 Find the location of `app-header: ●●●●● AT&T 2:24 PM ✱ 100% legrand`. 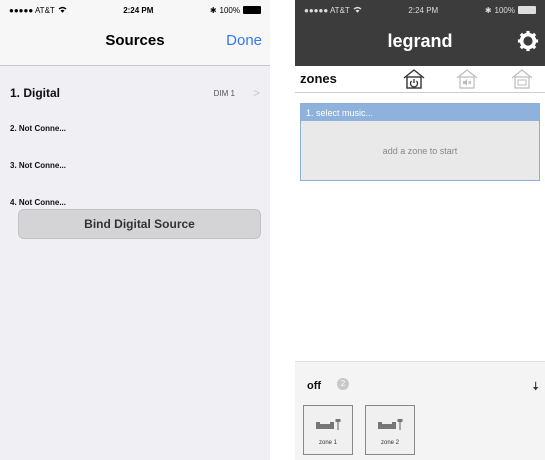

app-header: ●●●●● AT&T 2:24 PM ✱ 100% legrand is located at coordinates (420, 33).